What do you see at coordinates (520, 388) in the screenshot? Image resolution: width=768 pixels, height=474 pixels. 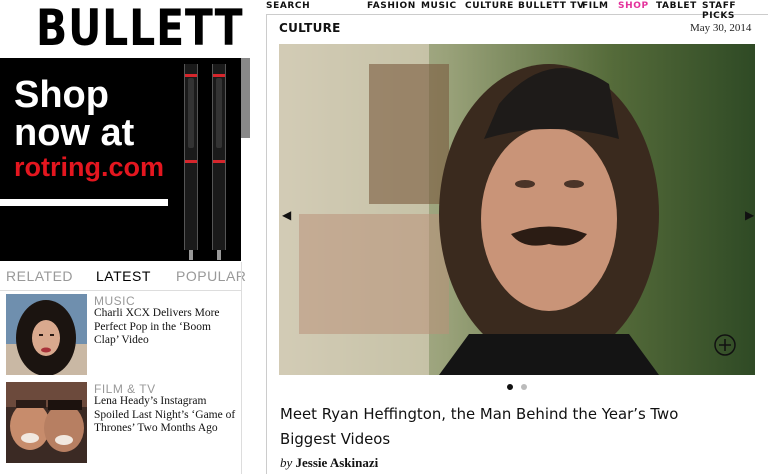 I see `carousel-dots` at bounding box center [520, 388].